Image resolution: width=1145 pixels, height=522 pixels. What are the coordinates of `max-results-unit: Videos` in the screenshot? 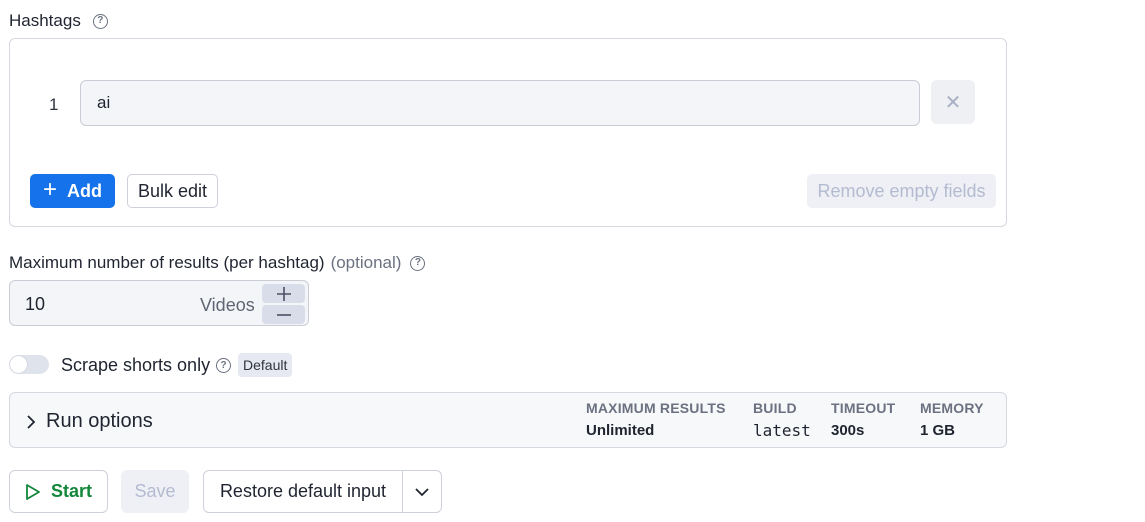 It's located at (227, 305).